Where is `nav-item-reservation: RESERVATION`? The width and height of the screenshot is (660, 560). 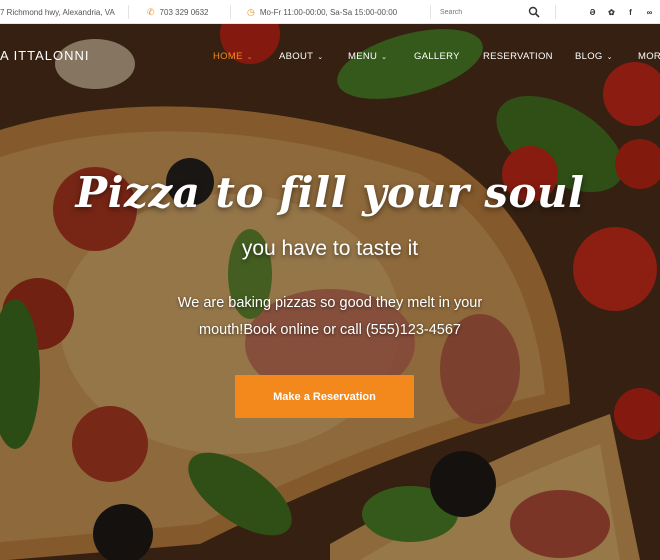
nav-item-reservation: RESERVATION is located at coordinates (518, 56).